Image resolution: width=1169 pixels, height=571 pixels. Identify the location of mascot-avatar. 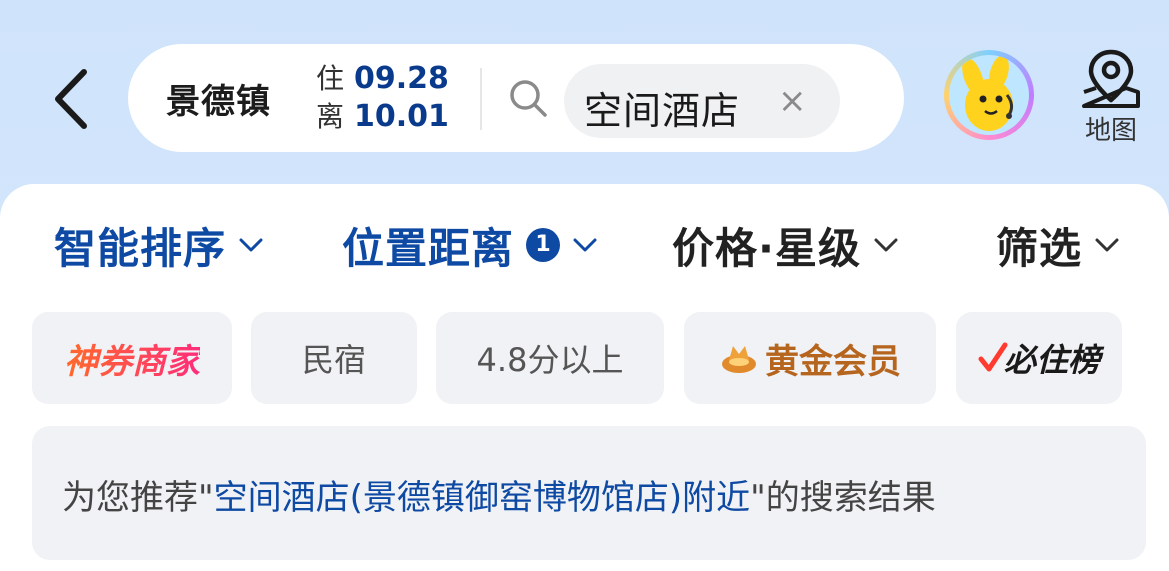
(989, 95).